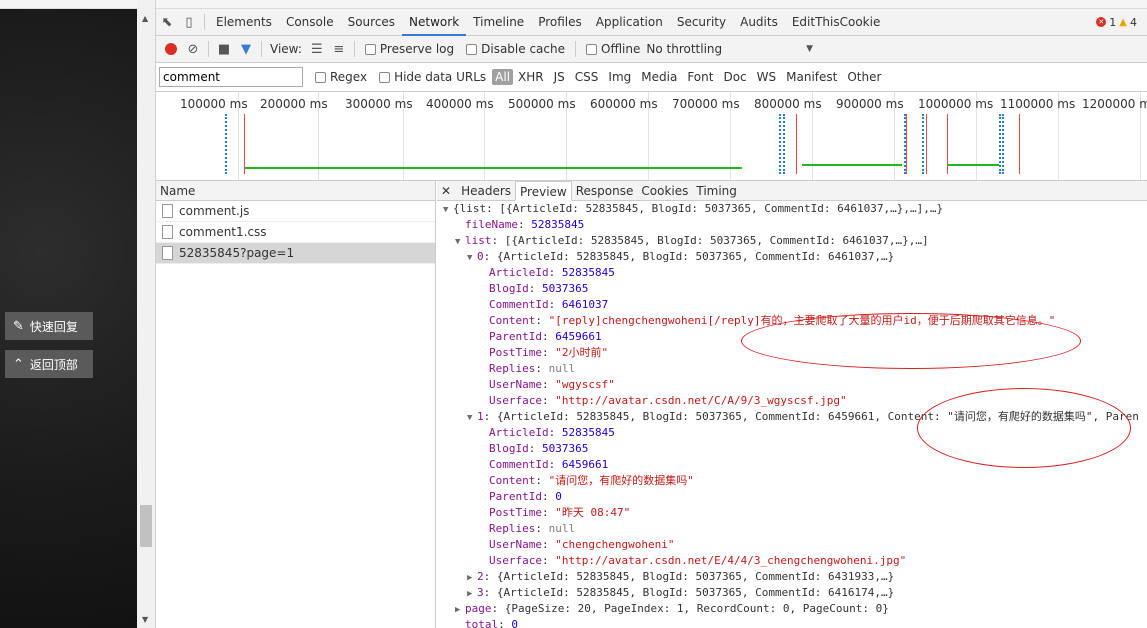  Describe the element at coordinates (792, 289) in the screenshot. I see `json-tree-row: BlogId: 5037365` at that location.